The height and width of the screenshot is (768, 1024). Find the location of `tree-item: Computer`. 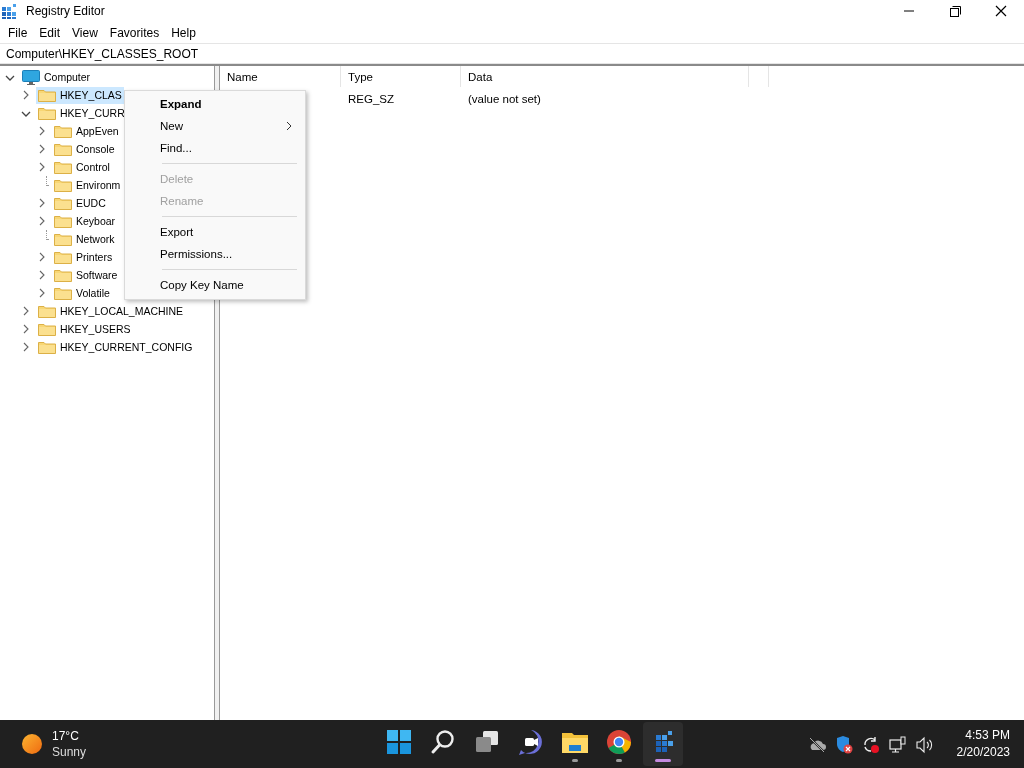

tree-item: Computer is located at coordinates (56, 77).